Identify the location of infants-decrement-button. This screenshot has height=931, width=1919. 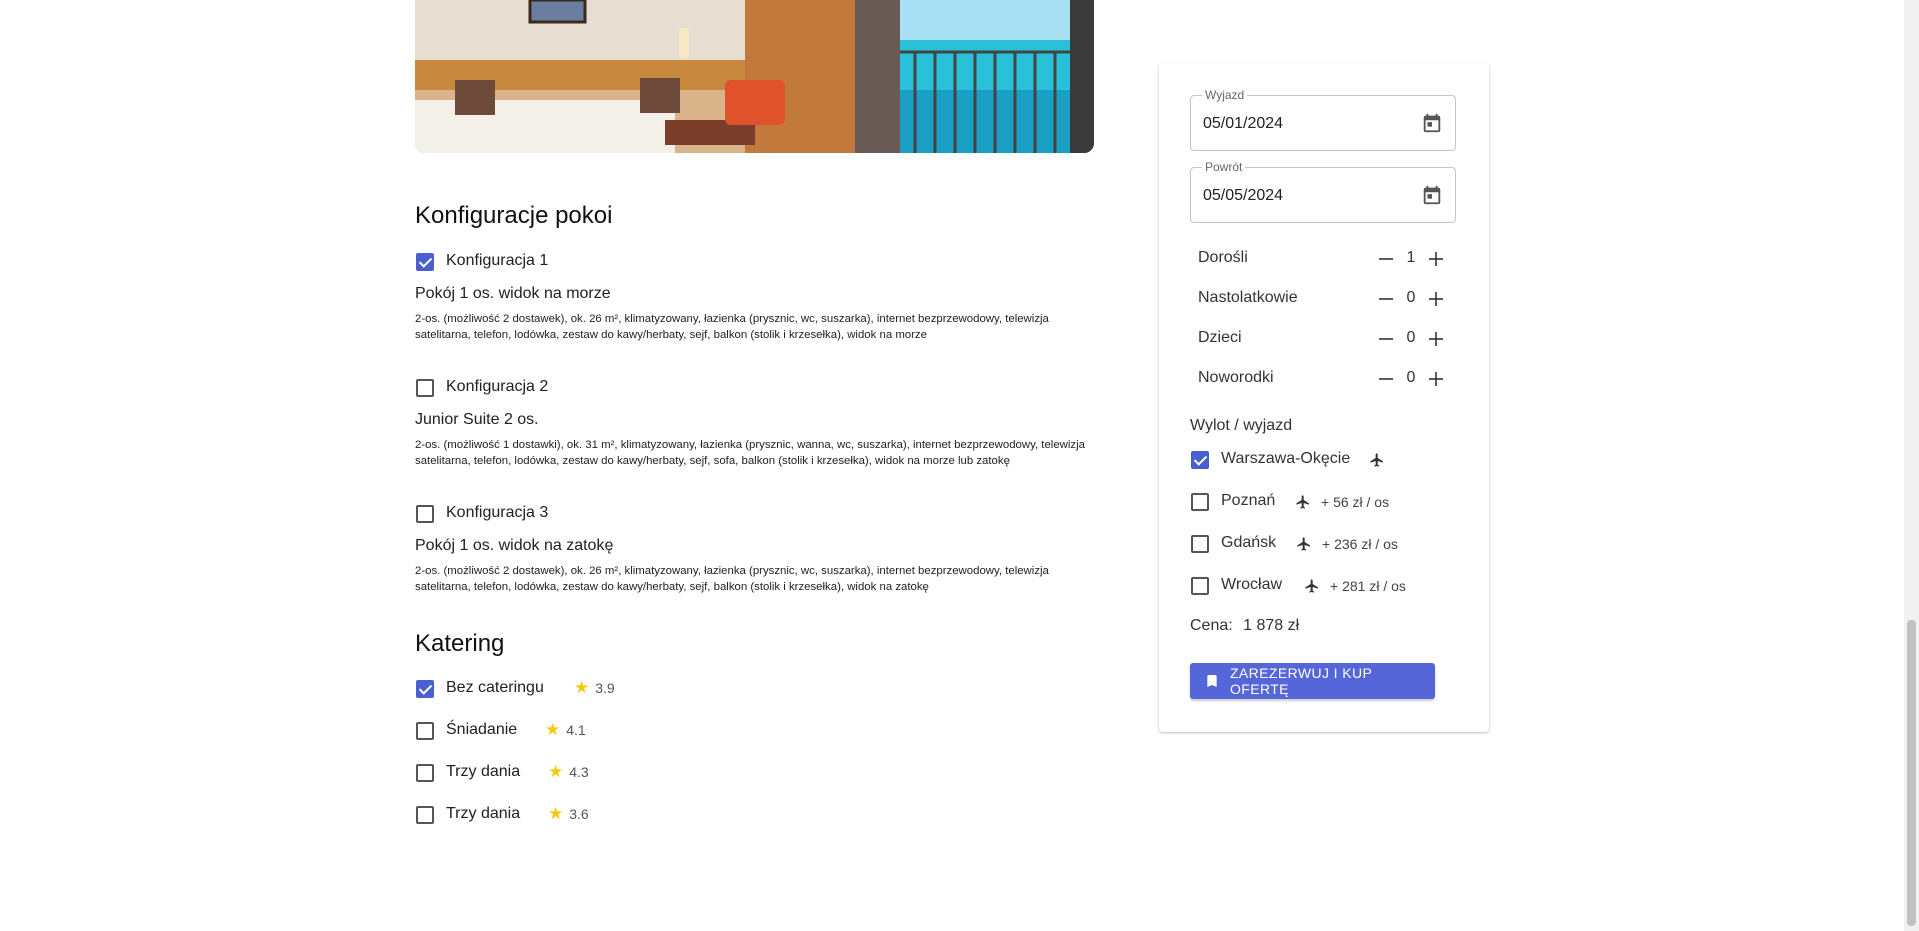
(1386, 379).